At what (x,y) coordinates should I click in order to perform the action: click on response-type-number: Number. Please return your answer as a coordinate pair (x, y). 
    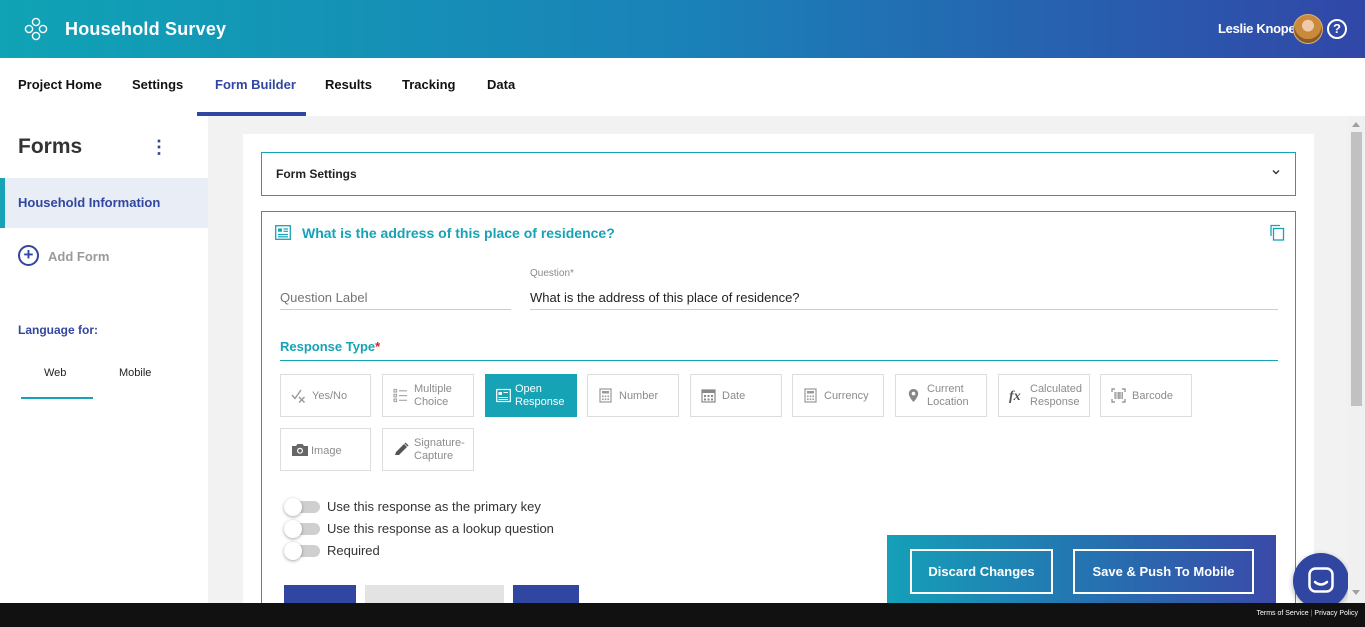
    Looking at the image, I should click on (633, 395).